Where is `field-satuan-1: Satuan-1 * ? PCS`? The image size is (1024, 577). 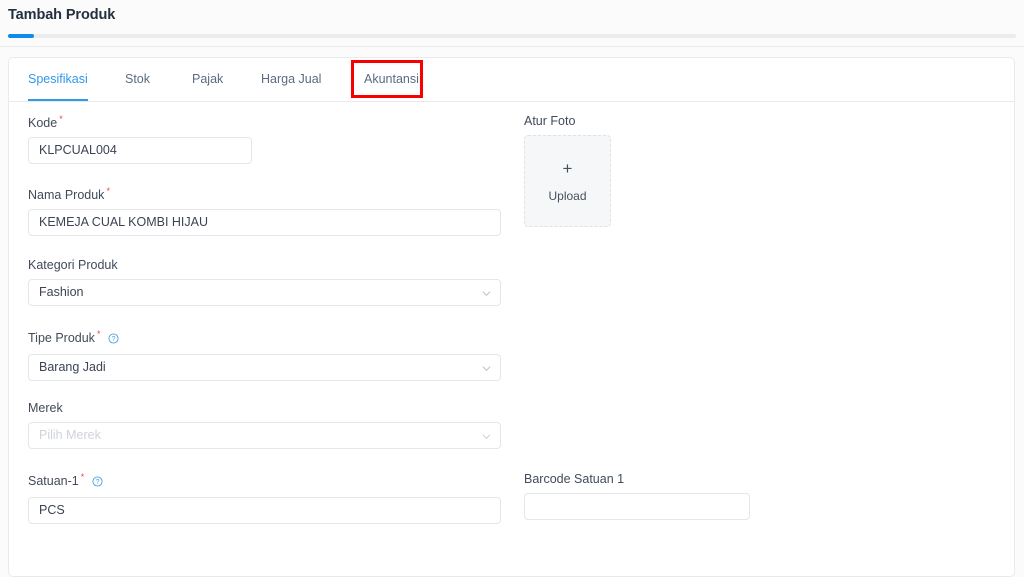 field-satuan-1: Satuan-1 * ? PCS is located at coordinates (264, 498).